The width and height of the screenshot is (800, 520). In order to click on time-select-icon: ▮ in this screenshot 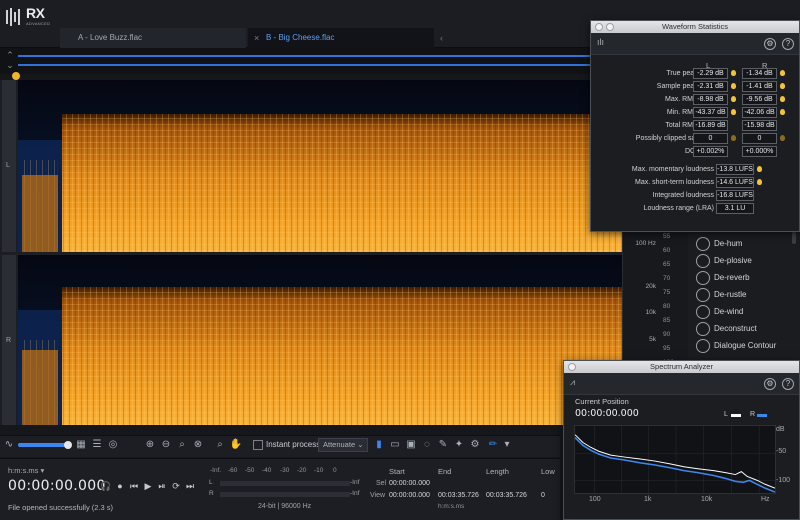, I will do `click(379, 445)`.